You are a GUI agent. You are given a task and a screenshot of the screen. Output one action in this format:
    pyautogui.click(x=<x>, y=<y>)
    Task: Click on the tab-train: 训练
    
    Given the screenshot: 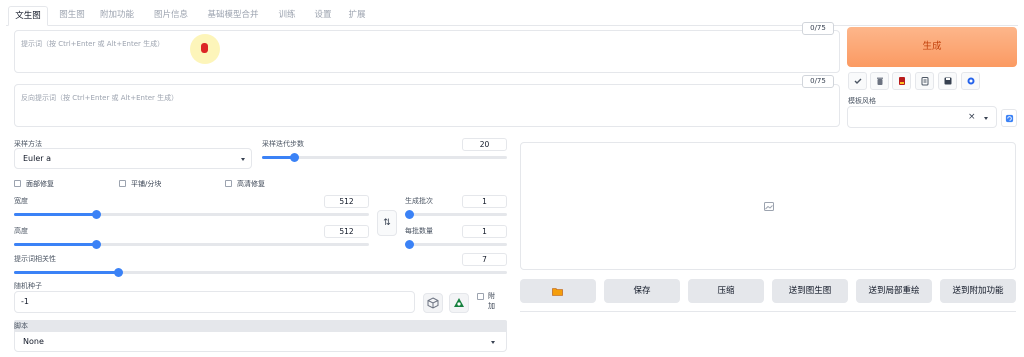 What is the action you would take?
    pyautogui.click(x=287, y=16)
    